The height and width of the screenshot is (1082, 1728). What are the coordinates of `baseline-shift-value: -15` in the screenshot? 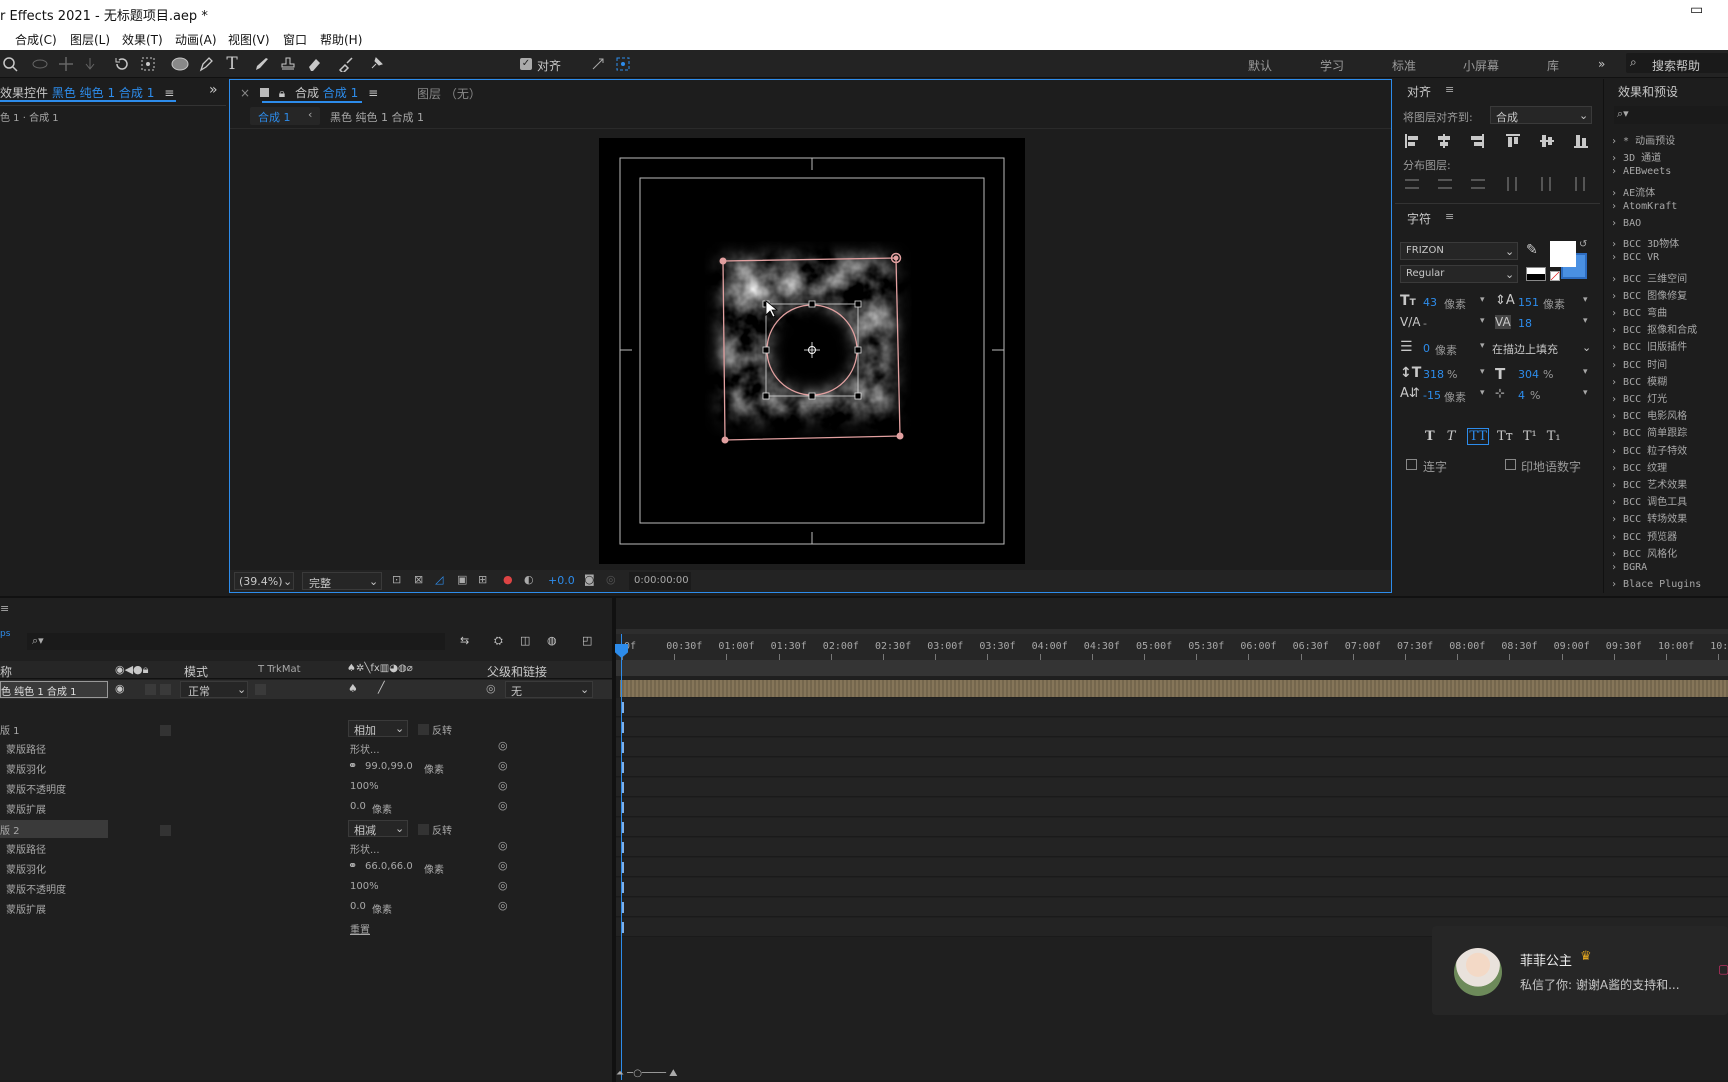 It's located at (1432, 395).